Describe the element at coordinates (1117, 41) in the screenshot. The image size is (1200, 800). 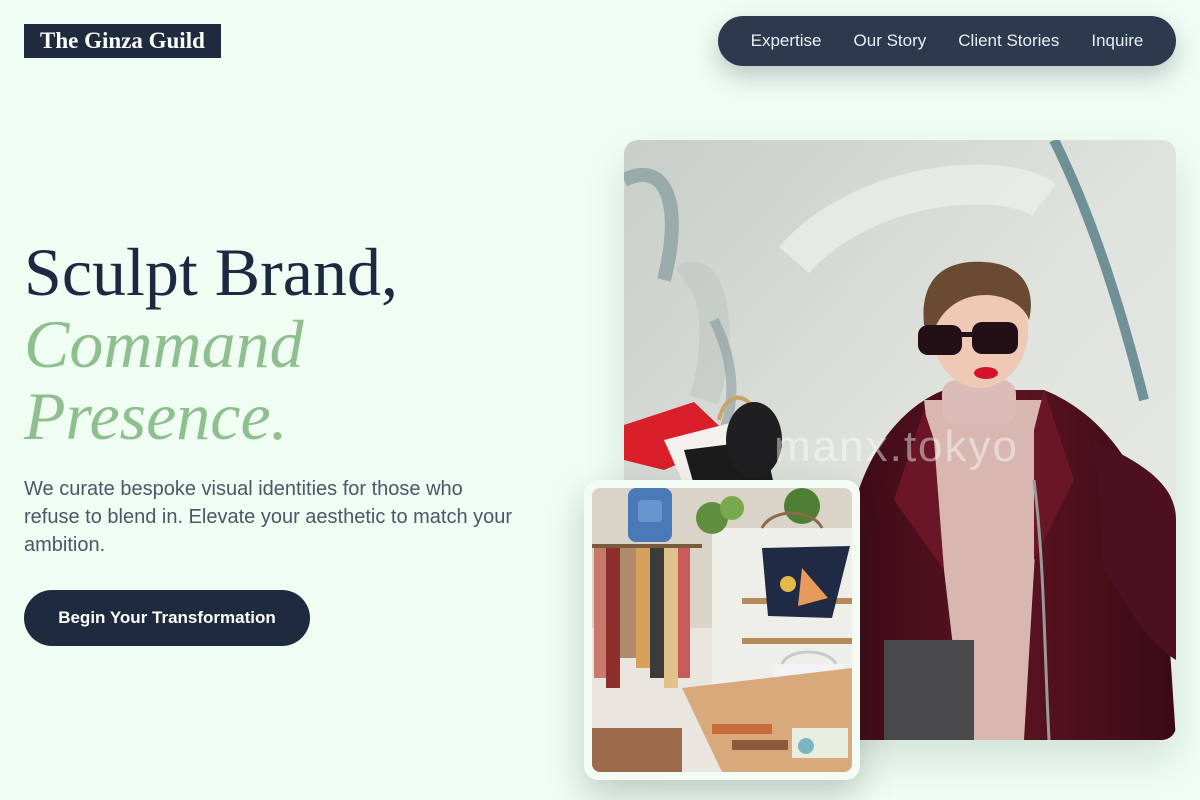
I see `nav-link-inquire: Inquire` at that location.